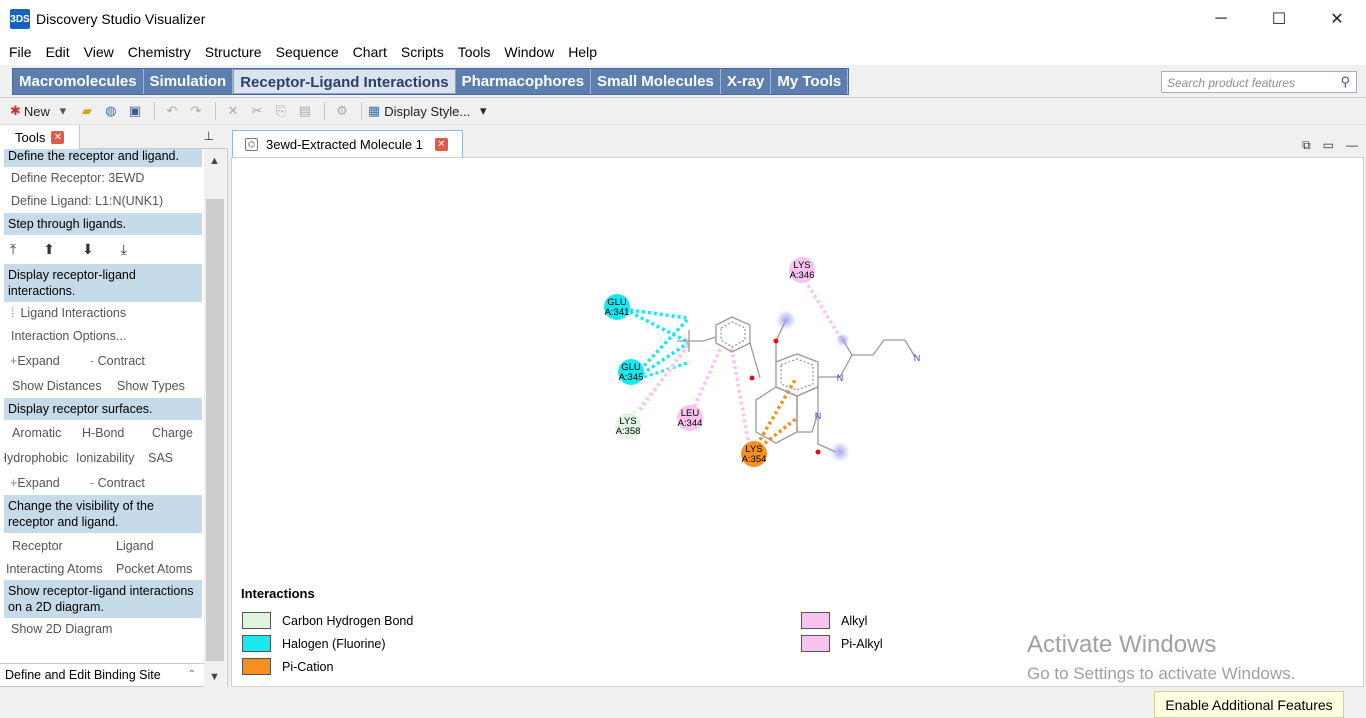  Describe the element at coordinates (778, 432) in the screenshot. I see `pi-cation-line` at that location.